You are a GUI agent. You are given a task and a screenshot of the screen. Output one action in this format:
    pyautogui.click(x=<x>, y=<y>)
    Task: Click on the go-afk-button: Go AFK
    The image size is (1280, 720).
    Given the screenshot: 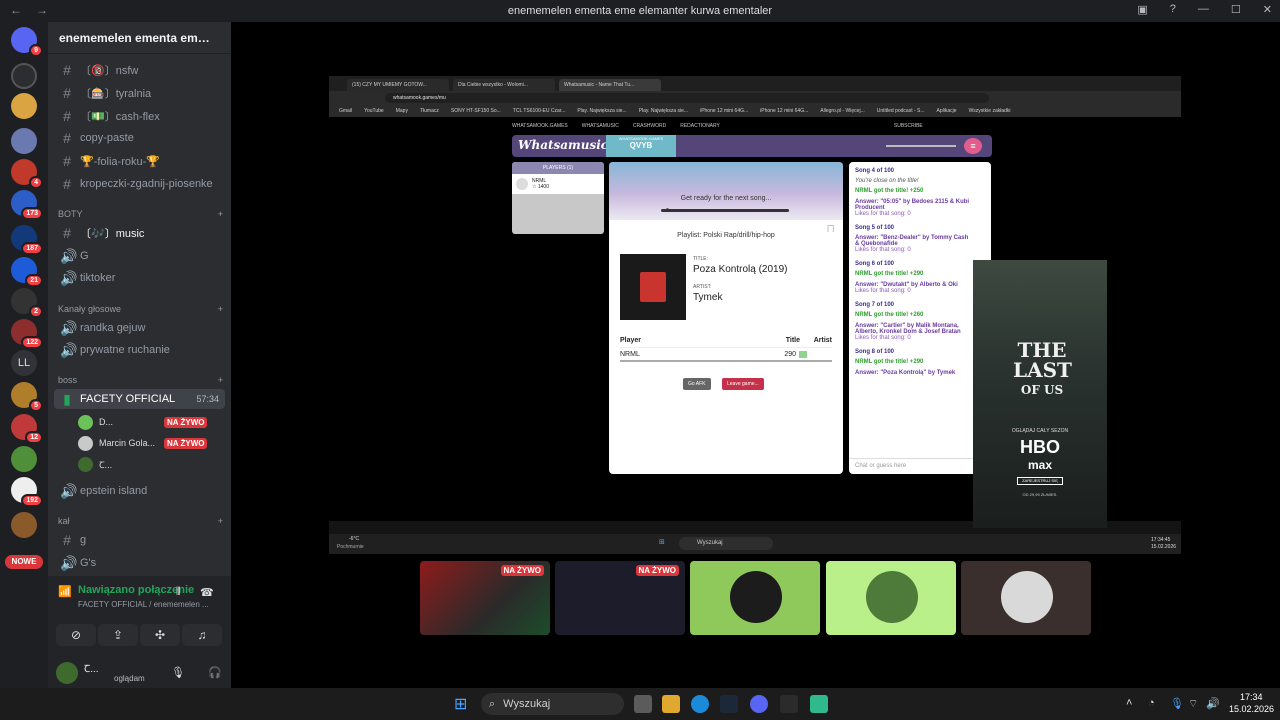 What is the action you would take?
    pyautogui.click(x=697, y=384)
    